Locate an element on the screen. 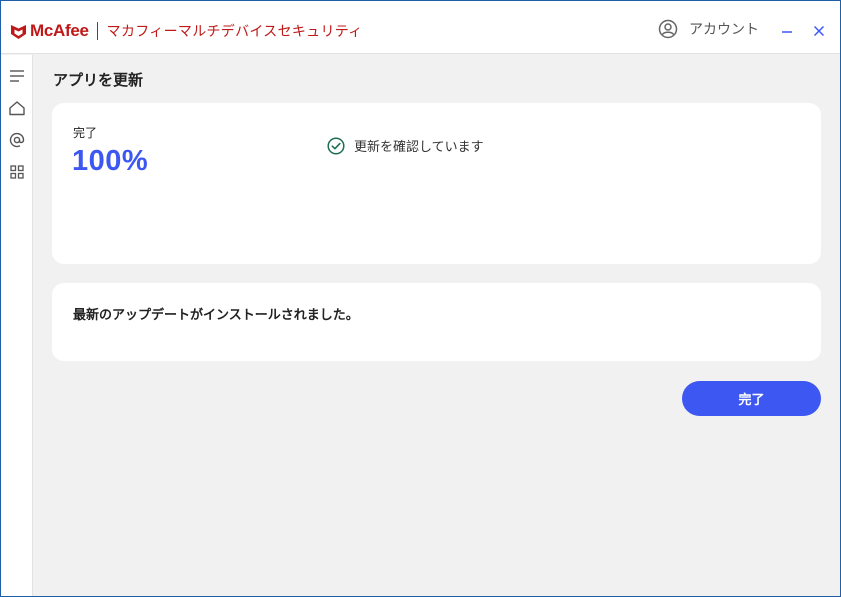 This screenshot has height=597, width=841. minimize-icon is located at coordinates (787, 32).